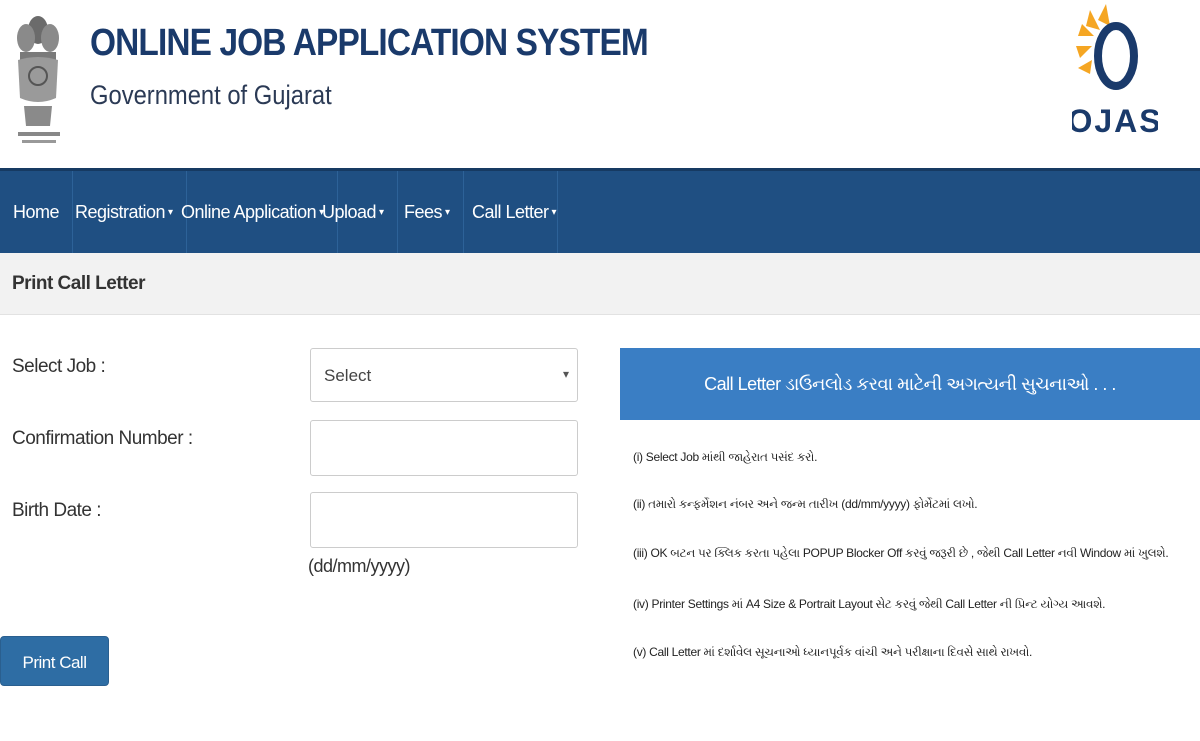 This screenshot has width=1200, height=741. What do you see at coordinates (211, 95) in the screenshot?
I see `site-subtitle: Government of Gujarat` at bounding box center [211, 95].